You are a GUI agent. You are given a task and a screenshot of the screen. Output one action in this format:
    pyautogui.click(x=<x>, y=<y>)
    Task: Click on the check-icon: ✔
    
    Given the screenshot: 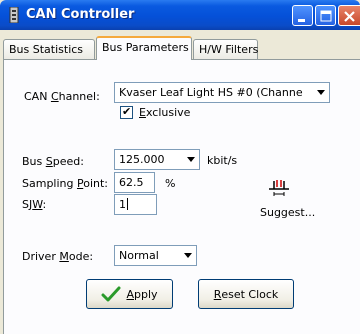 What is the action you would take?
    pyautogui.click(x=127, y=111)
    